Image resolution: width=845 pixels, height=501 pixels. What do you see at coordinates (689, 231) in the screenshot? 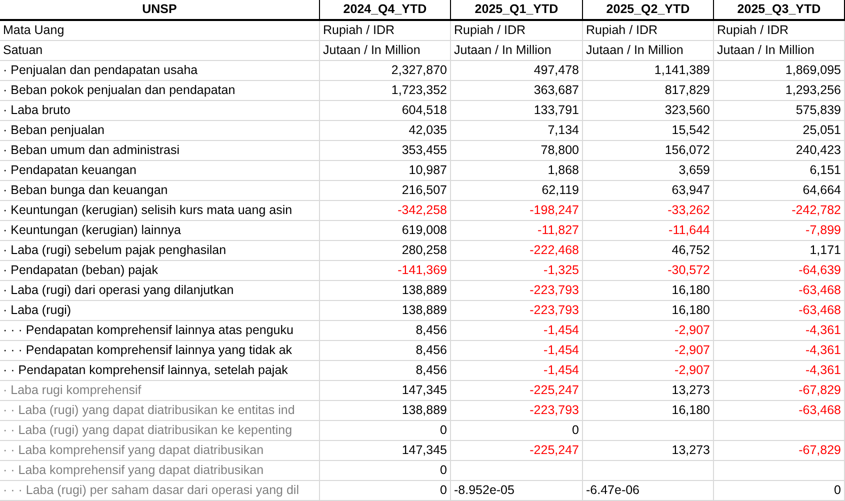
I see `table-cell-text: -11,644` at bounding box center [689, 231].